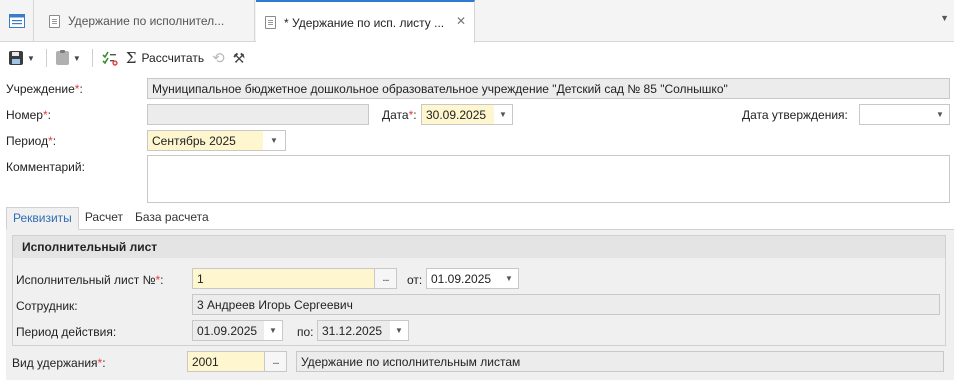 This screenshot has height=380, width=954. I want to click on toolbar: ▼ ▼ Σ Рассчитать ⟲ ⚒, so click(477, 58).